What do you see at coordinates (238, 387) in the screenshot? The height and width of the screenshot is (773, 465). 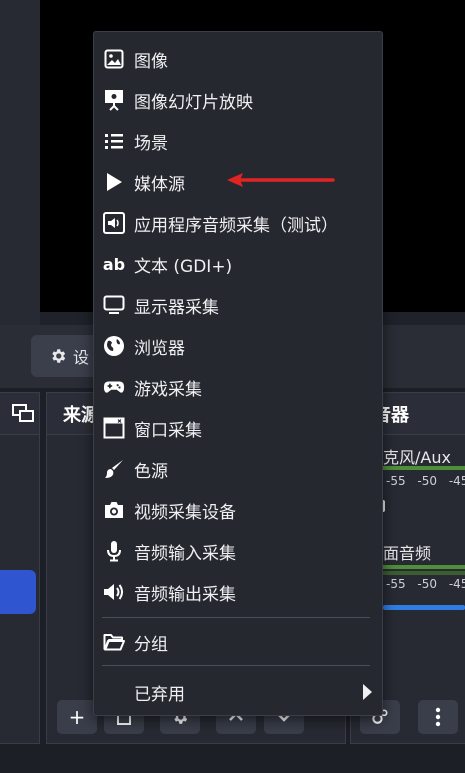 I see `menu-item-game-capture: 游戏采集` at bounding box center [238, 387].